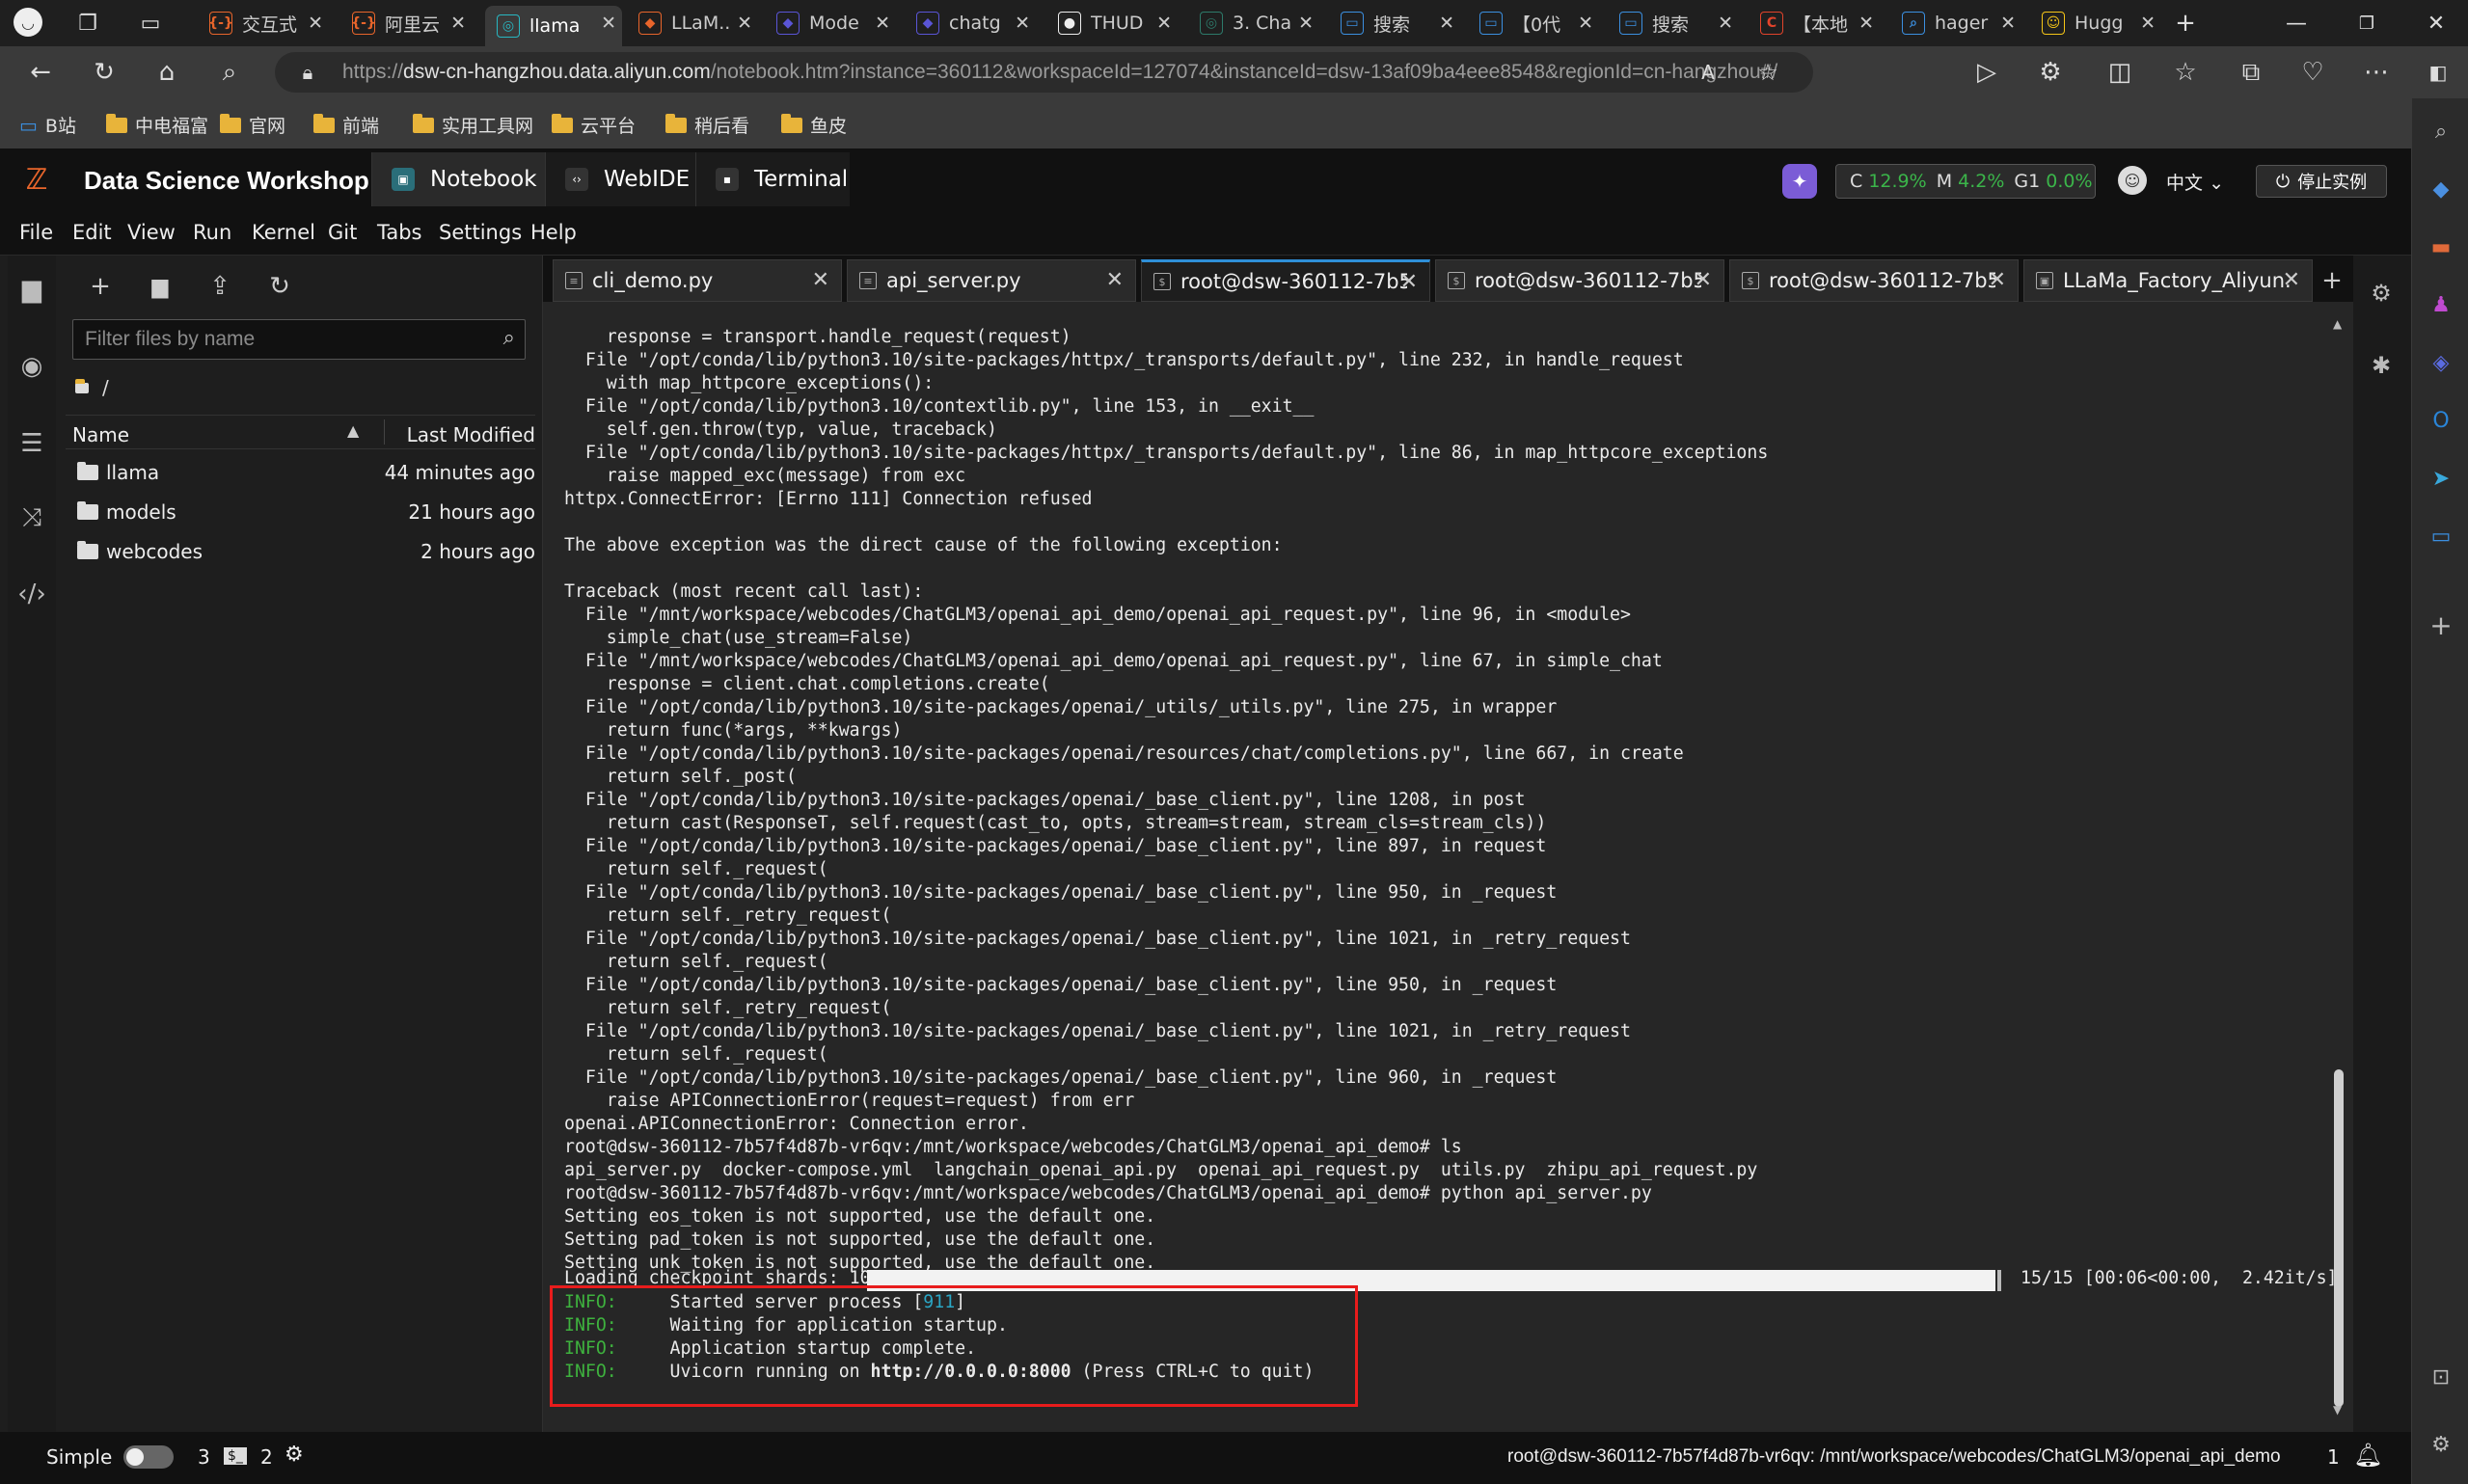 The width and height of the screenshot is (2468, 1484). What do you see at coordinates (697, 280) in the screenshot?
I see `editor-tab: ≡ cli_demo.py ✕` at bounding box center [697, 280].